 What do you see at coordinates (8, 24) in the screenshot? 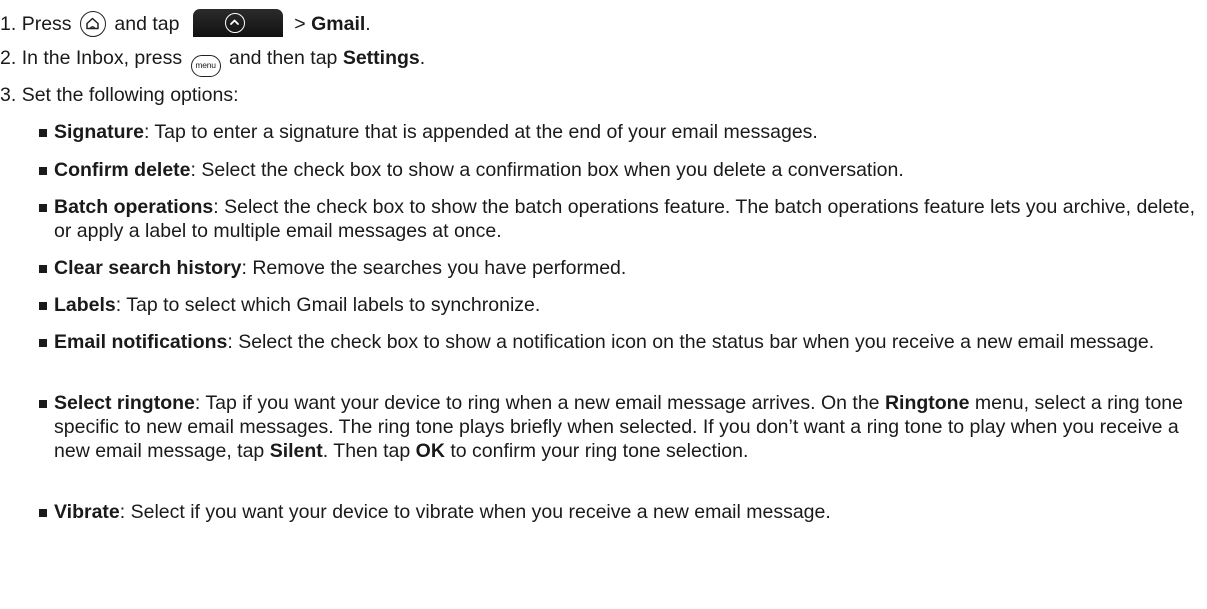
I see `step-1-number: 1.` at bounding box center [8, 24].